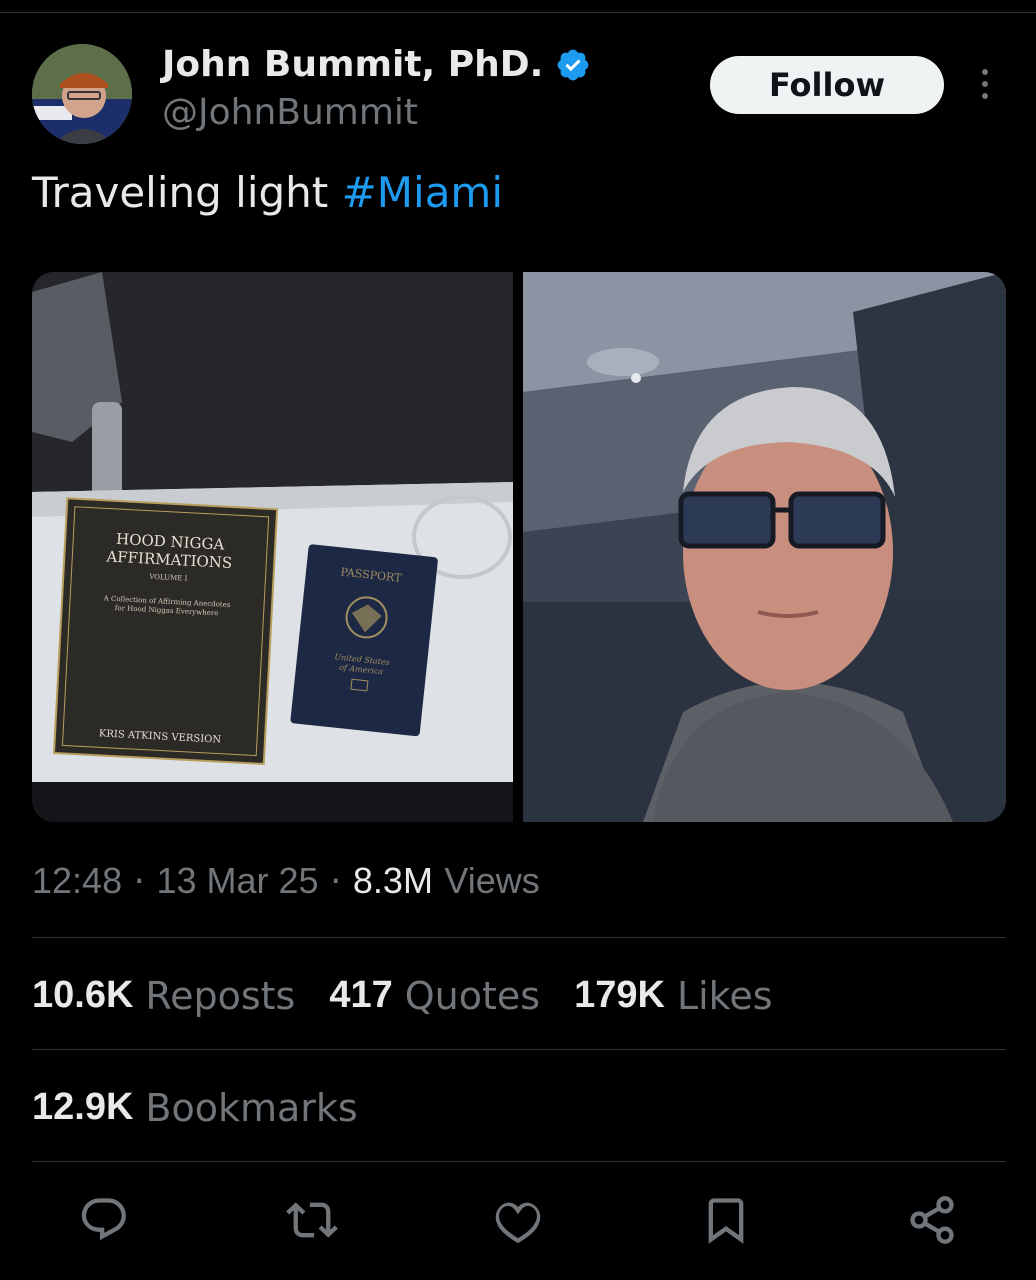 This screenshot has width=1036, height=1280. I want to click on quotes-label: Quotes, so click(472, 996).